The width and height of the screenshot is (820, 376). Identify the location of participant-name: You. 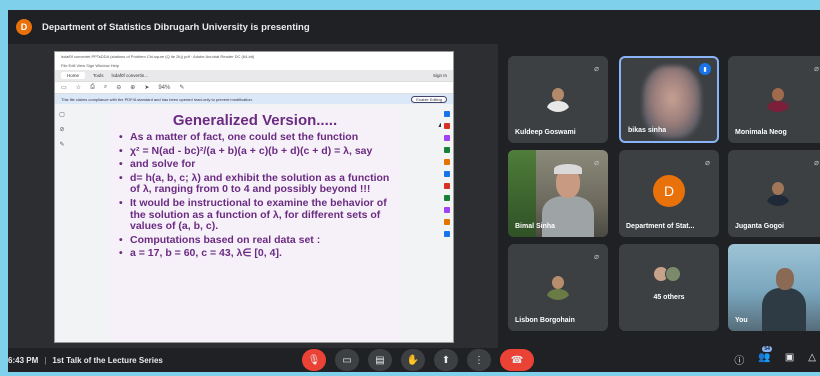
(741, 320).